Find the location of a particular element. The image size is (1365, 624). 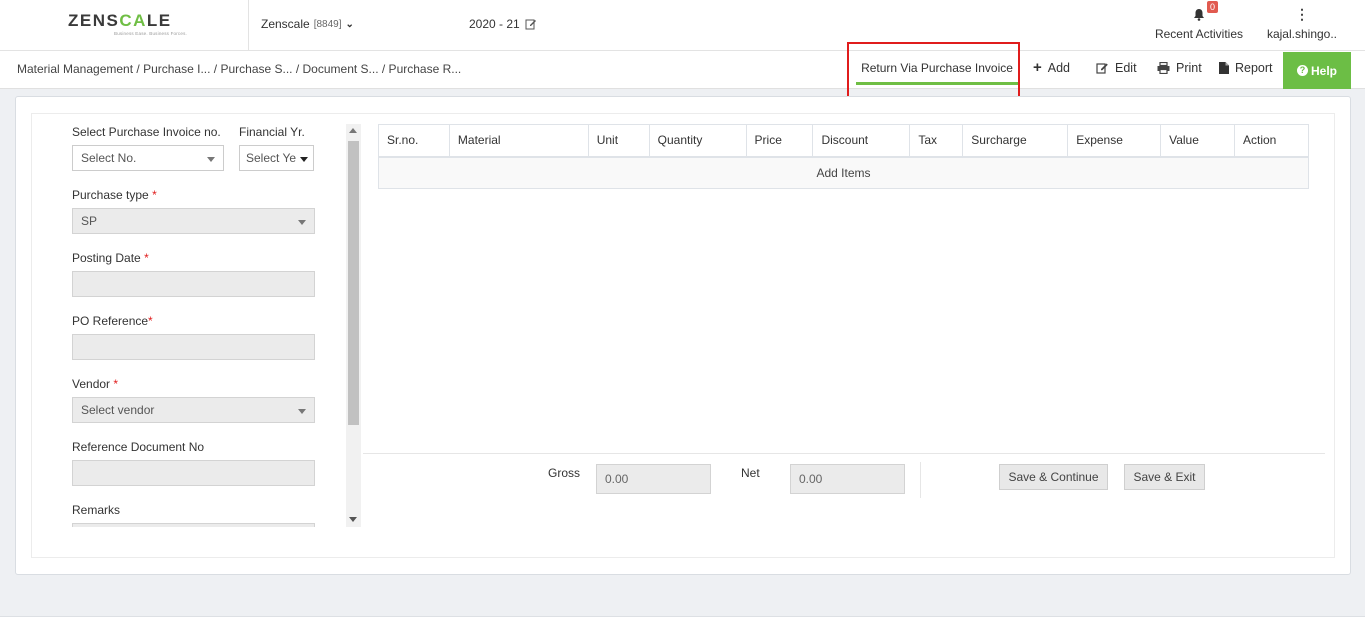

column-header: Expense is located at coordinates (1114, 141).